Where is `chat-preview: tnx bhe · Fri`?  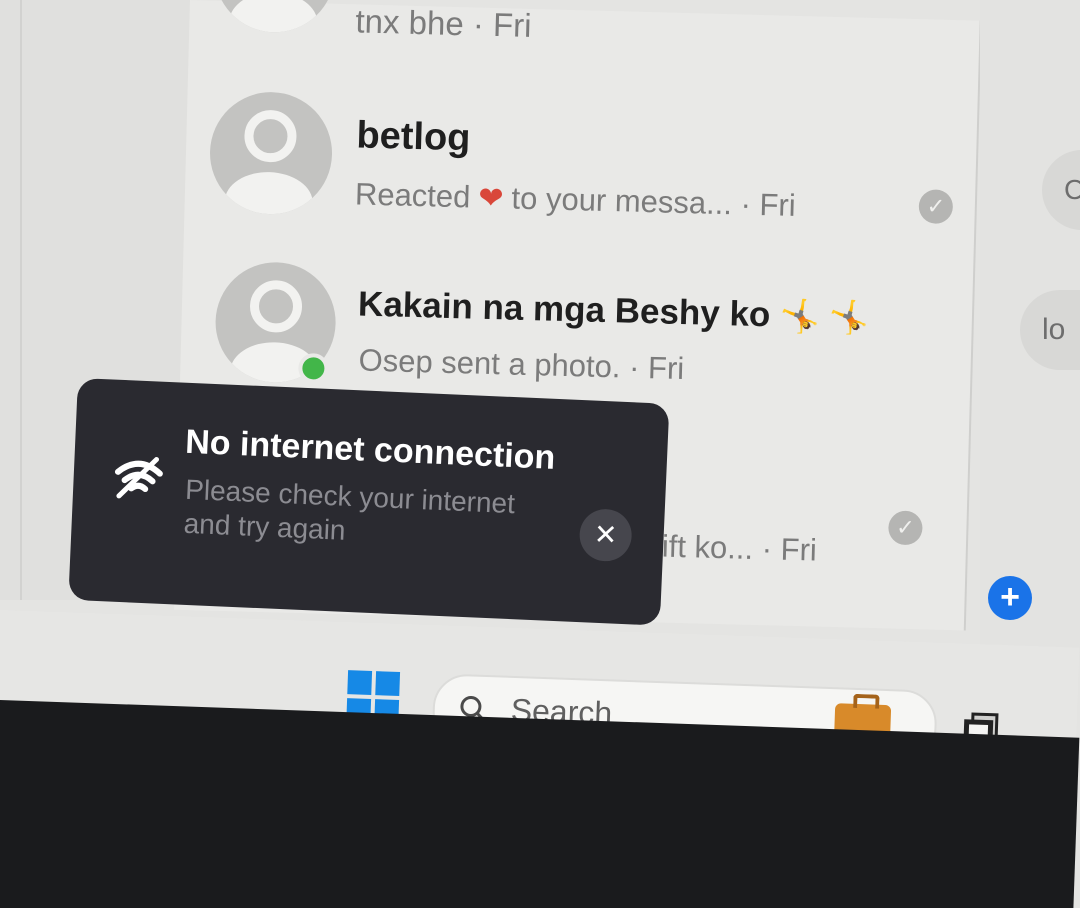
chat-preview: tnx bhe · Fri is located at coordinates (443, 23).